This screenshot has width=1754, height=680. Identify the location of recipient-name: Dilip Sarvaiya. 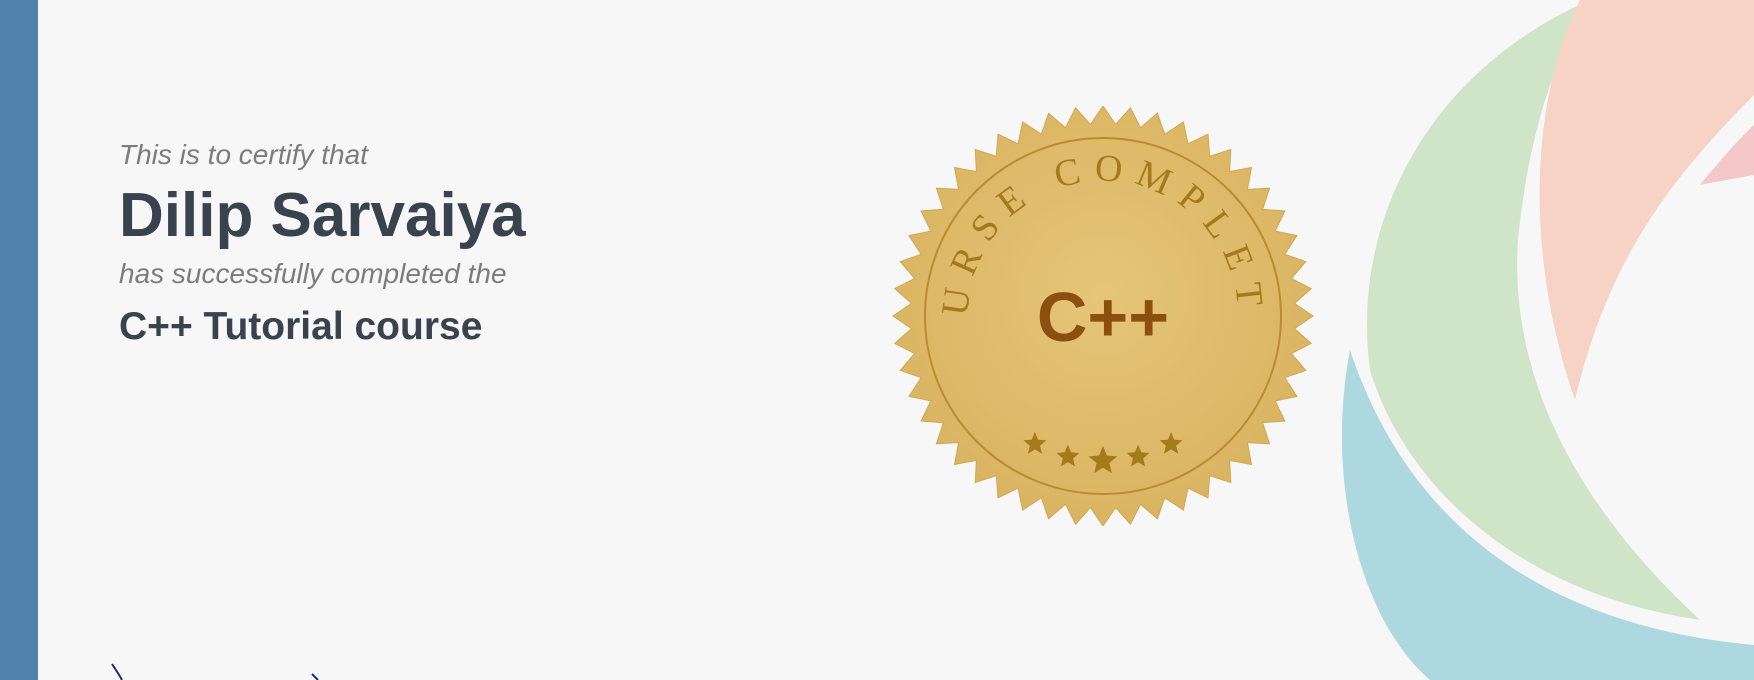
(322, 215).